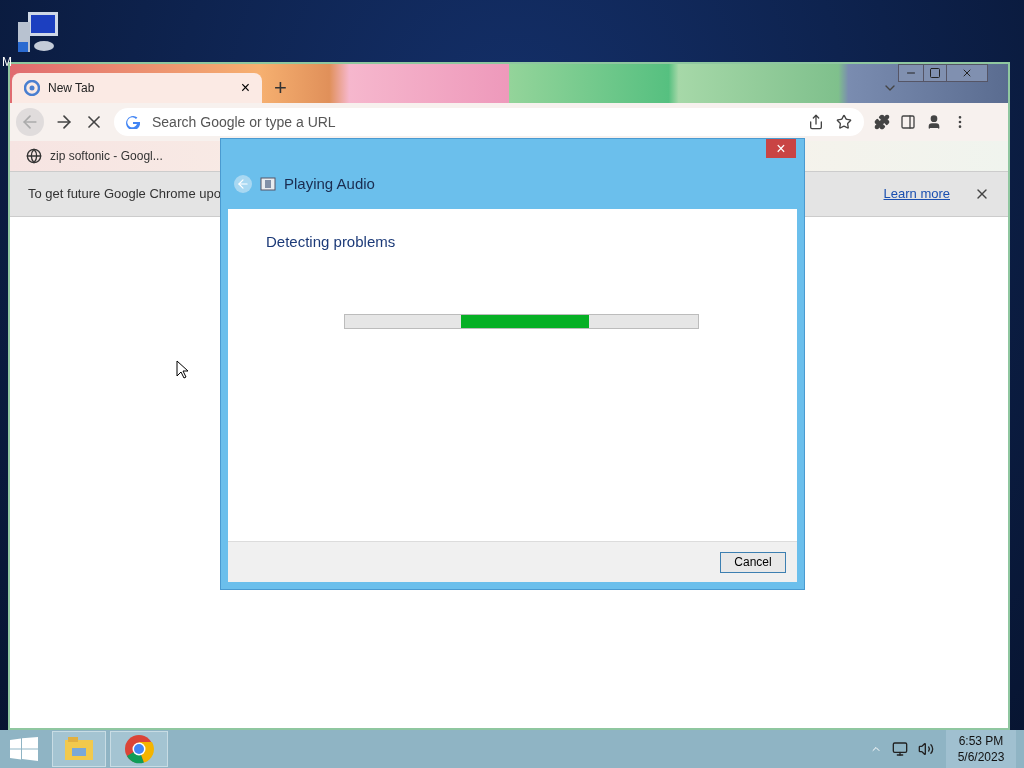  I want to click on infobar-message: To get future Google Chrome upo, so click(124, 194).